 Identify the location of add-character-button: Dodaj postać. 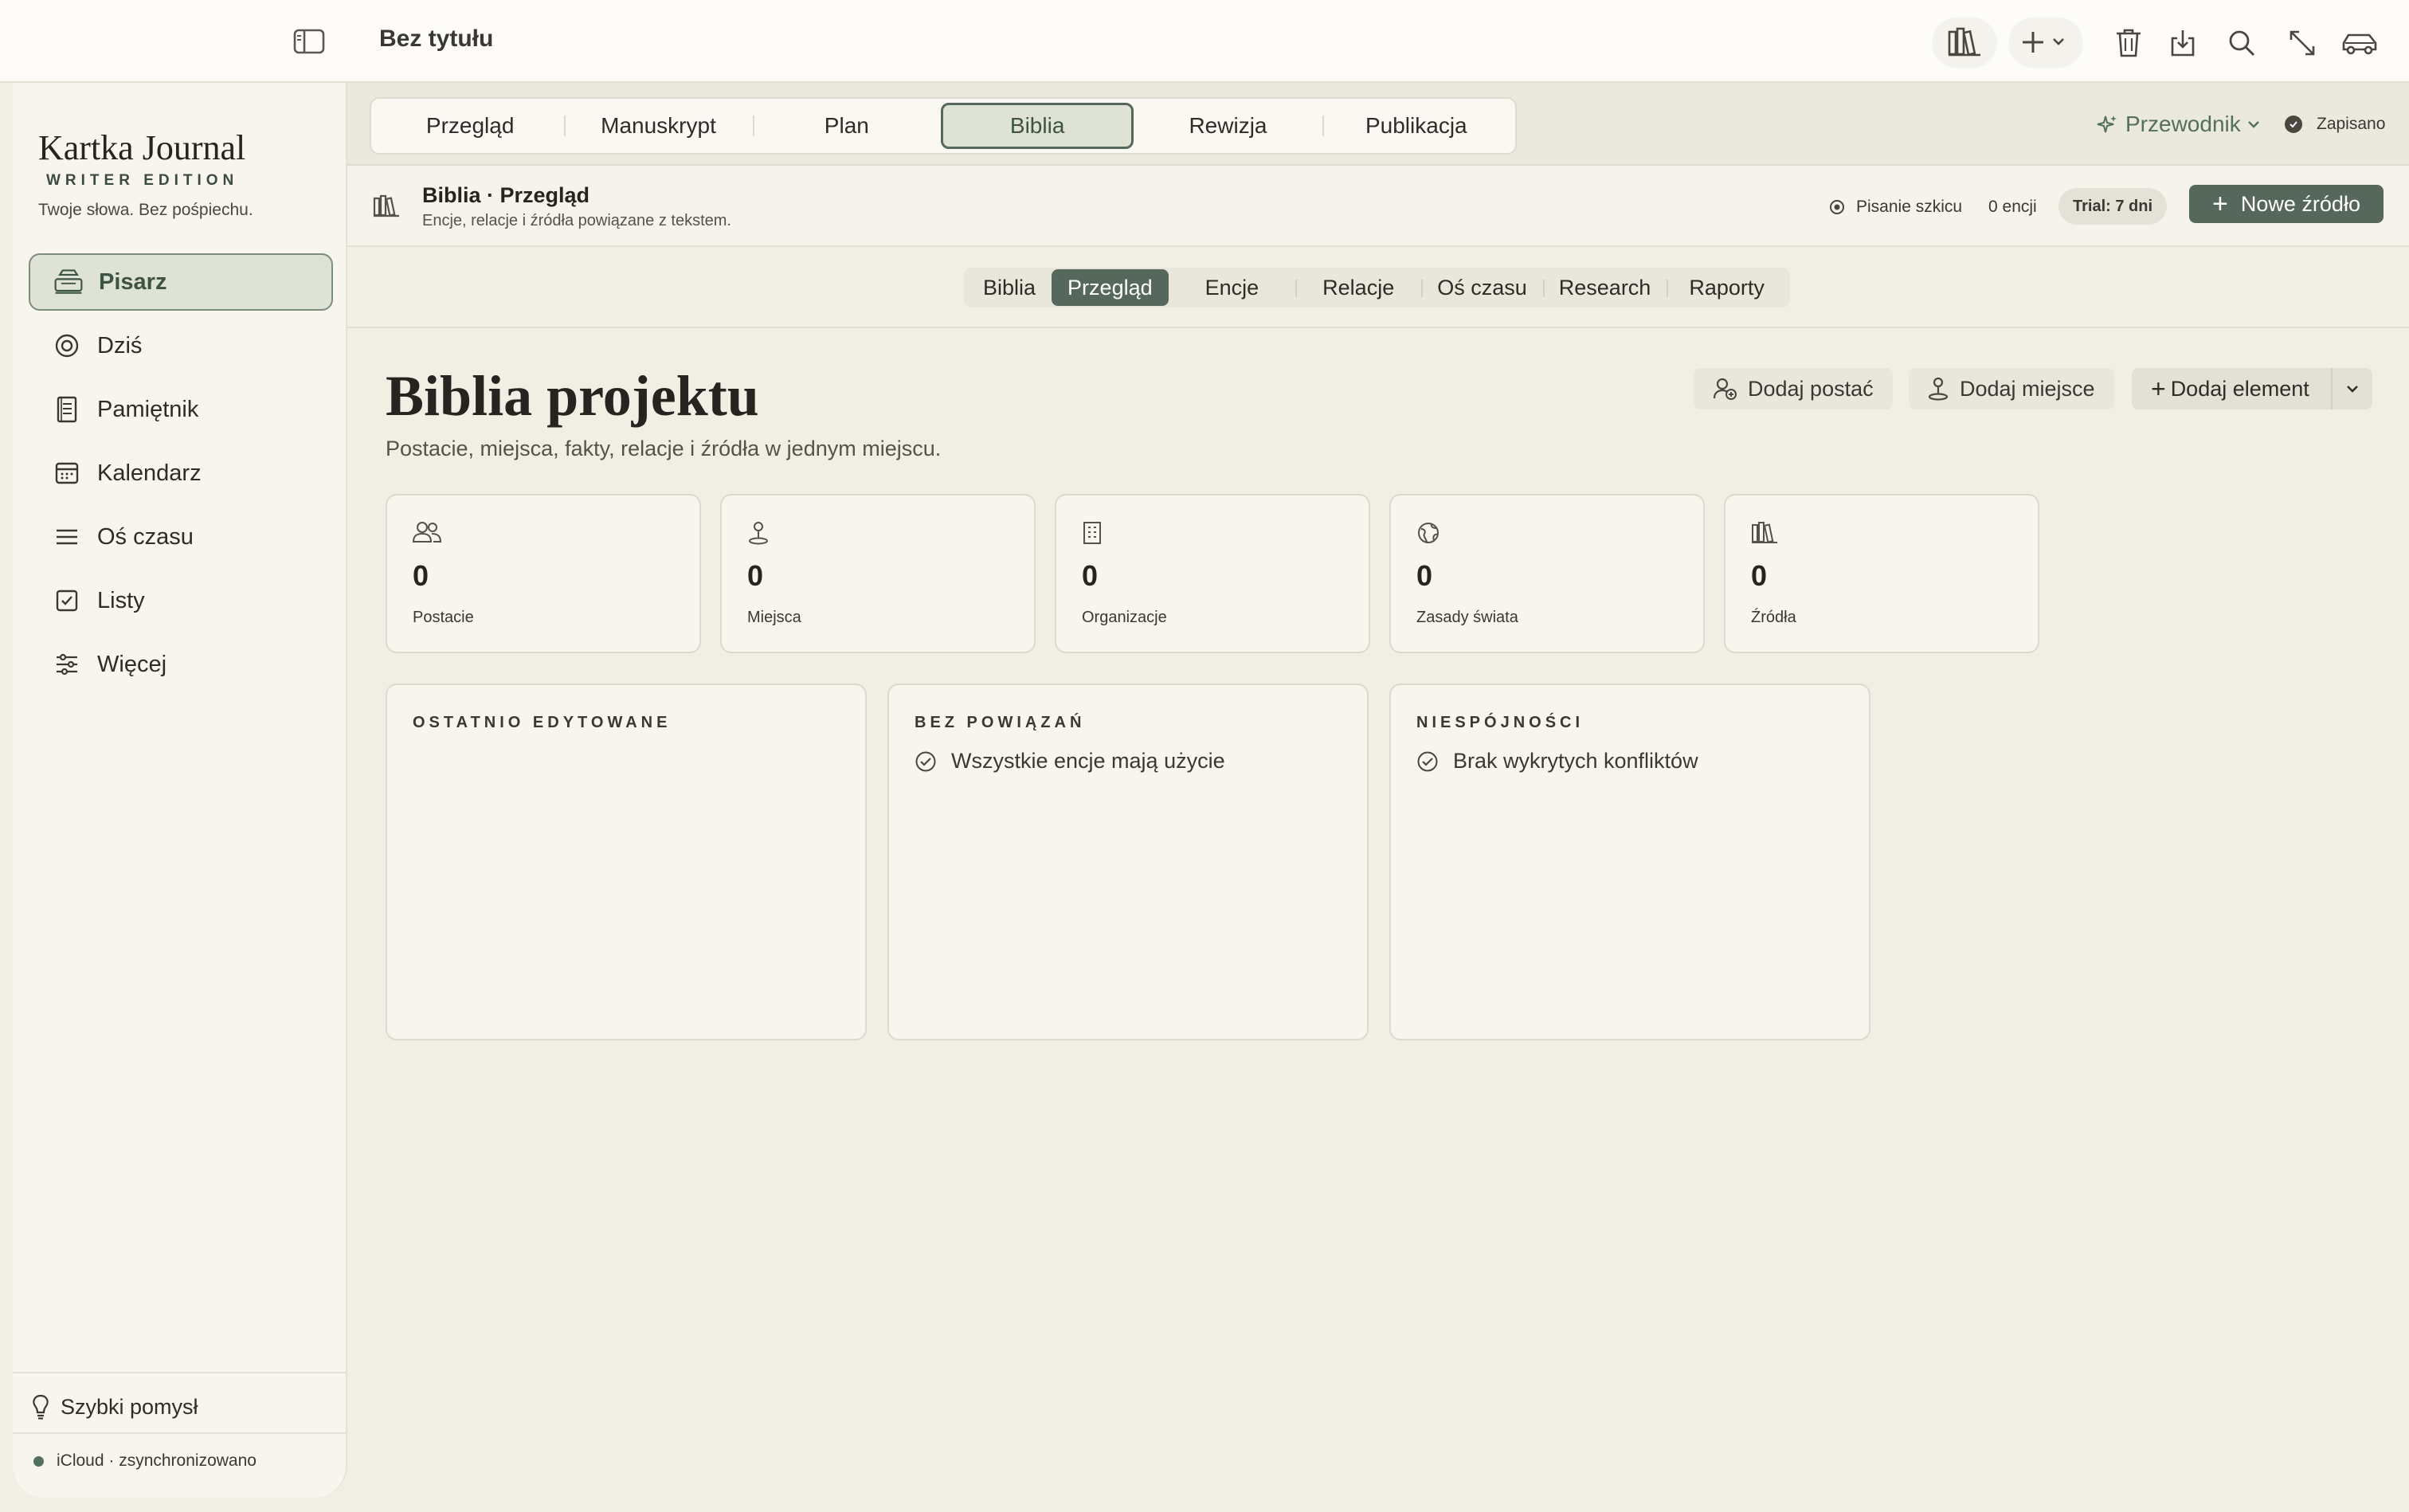
(1793, 389).